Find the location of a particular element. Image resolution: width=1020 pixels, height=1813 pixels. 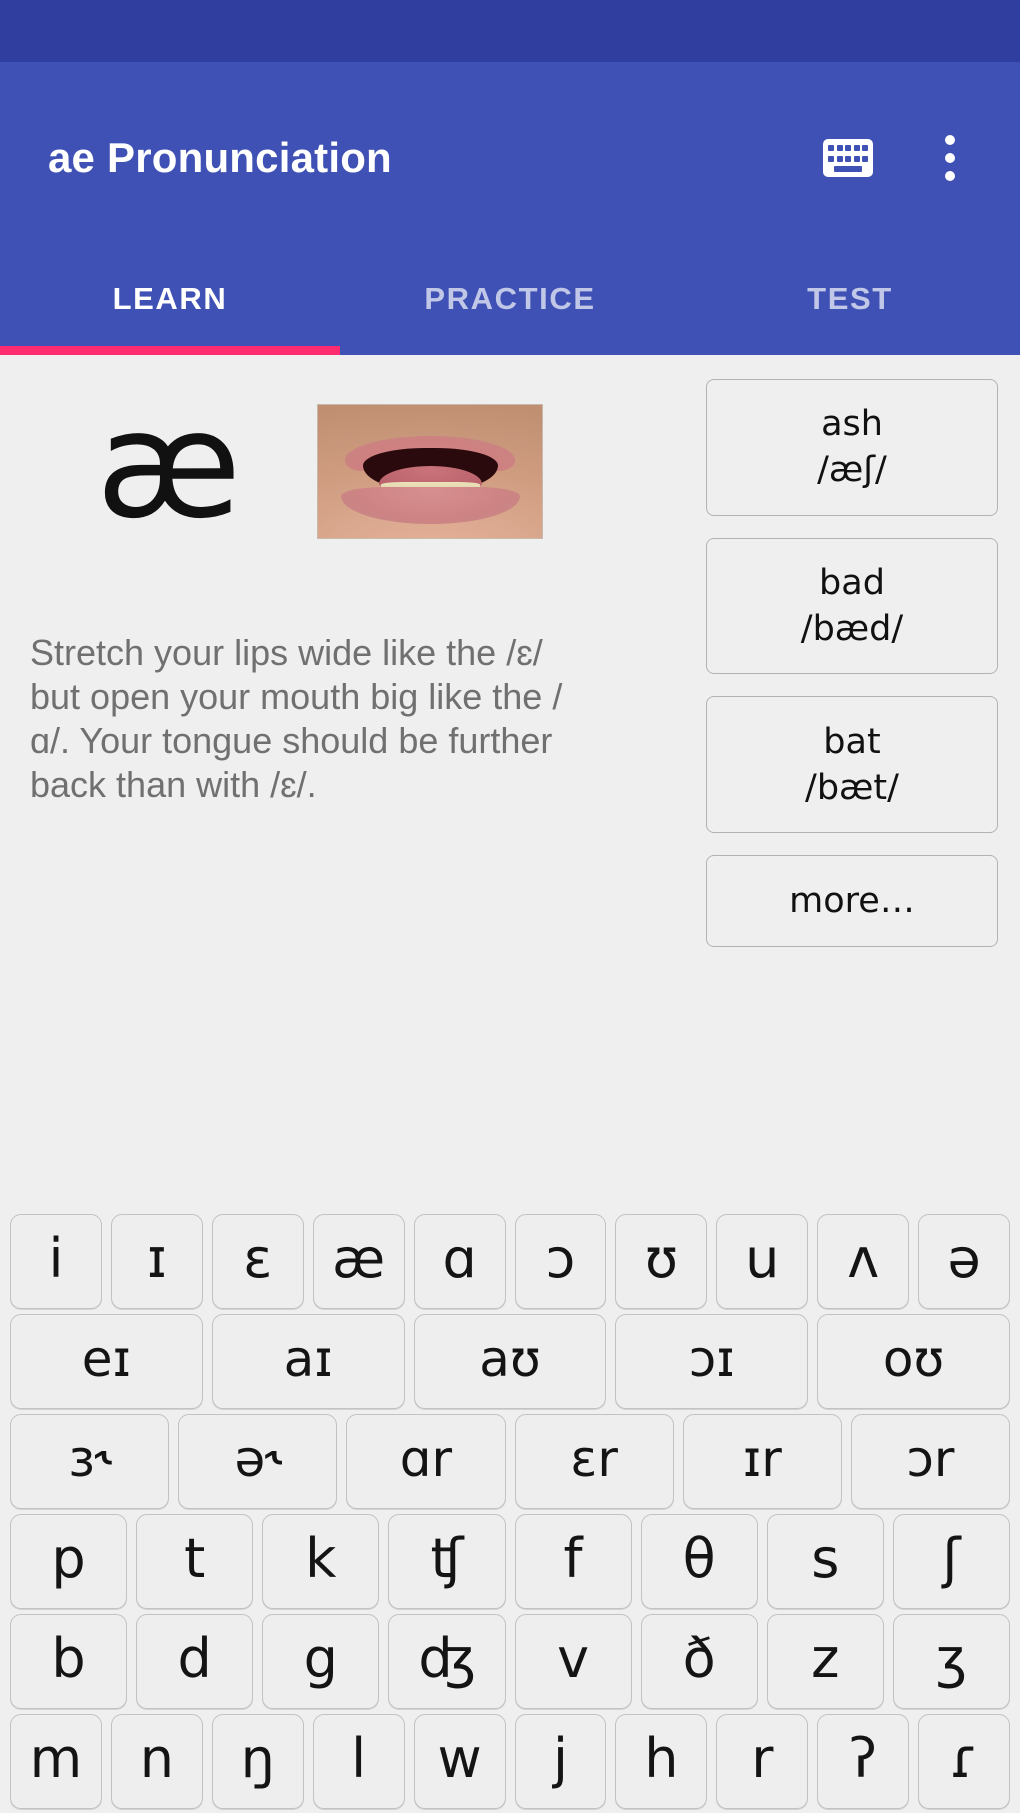

phoneme-symbol: æ is located at coordinates (169, 465).